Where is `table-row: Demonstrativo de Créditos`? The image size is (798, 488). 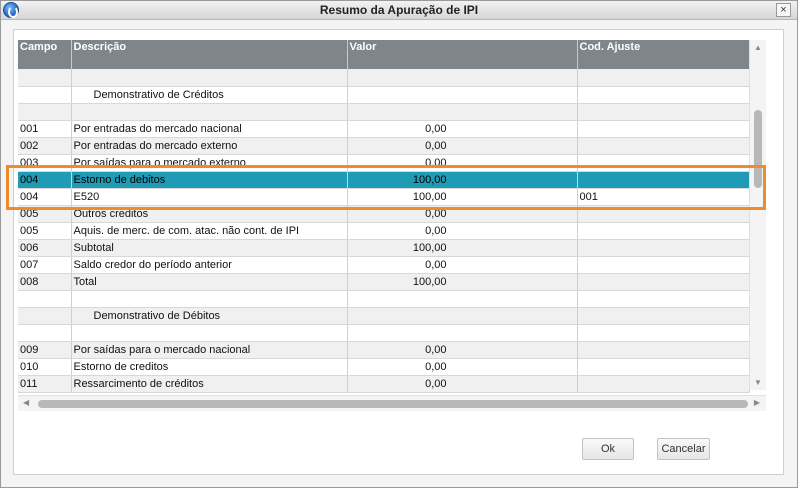 table-row: Demonstrativo de Créditos is located at coordinates (384, 95).